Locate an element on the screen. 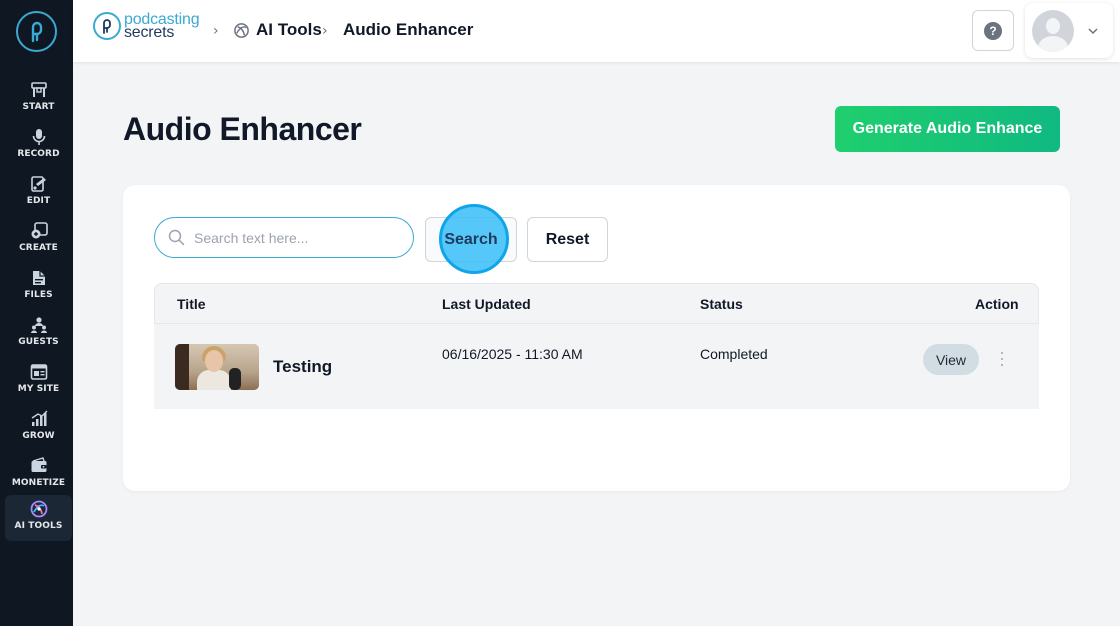 The width and height of the screenshot is (1120, 626). my-site-icon is located at coordinates (39, 372).